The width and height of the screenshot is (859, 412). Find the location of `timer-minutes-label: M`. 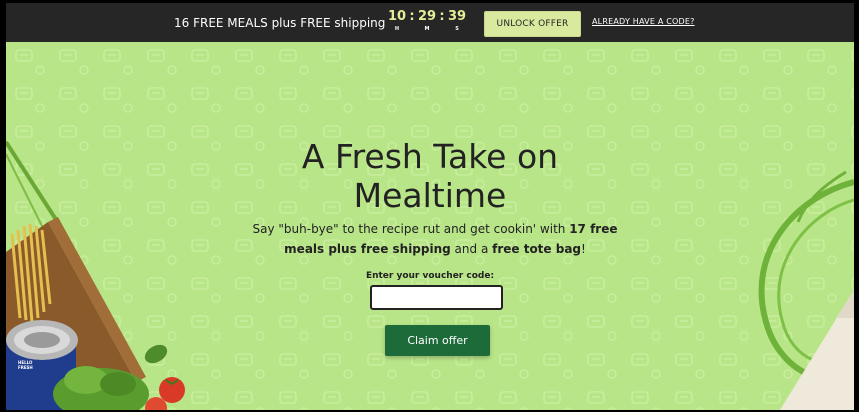

timer-minutes-label: M is located at coordinates (427, 29).